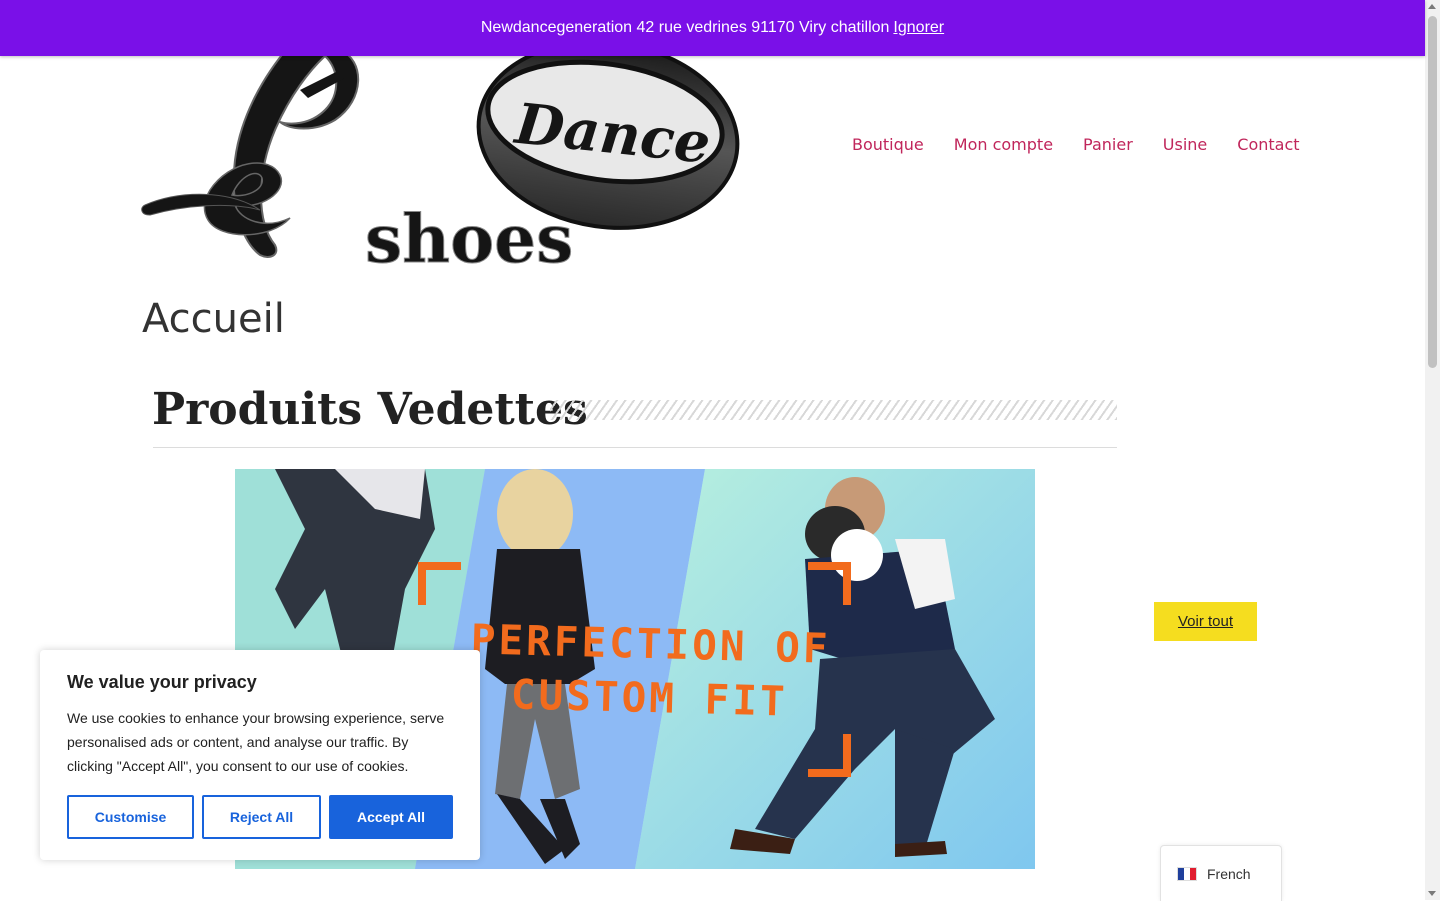 The image size is (1440, 901). I want to click on page-scrollbar, so click(1432, 450).